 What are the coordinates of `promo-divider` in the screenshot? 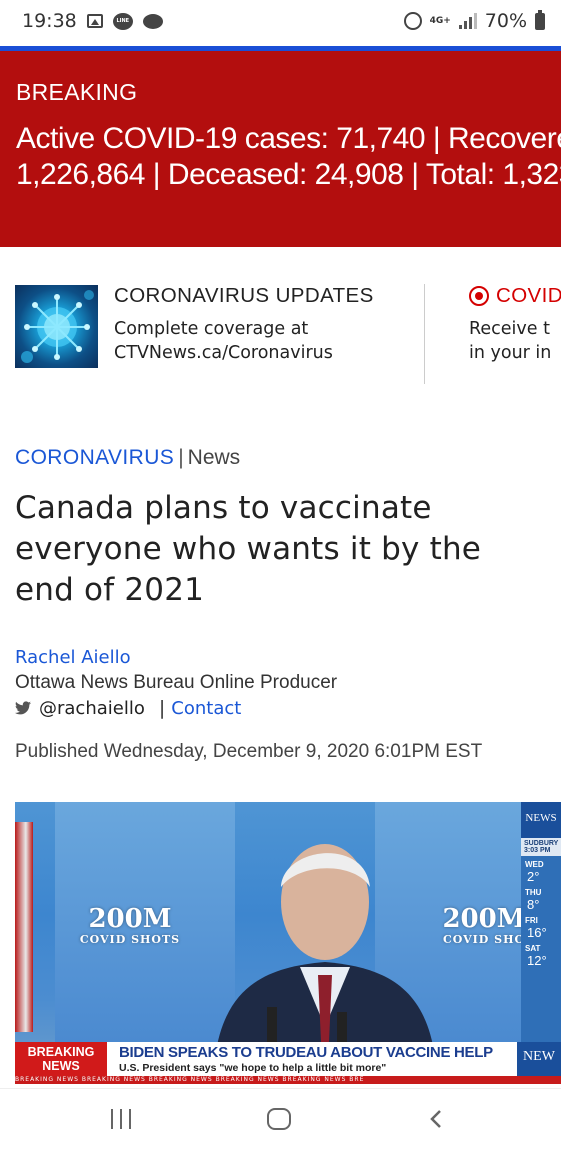 It's located at (424, 334).